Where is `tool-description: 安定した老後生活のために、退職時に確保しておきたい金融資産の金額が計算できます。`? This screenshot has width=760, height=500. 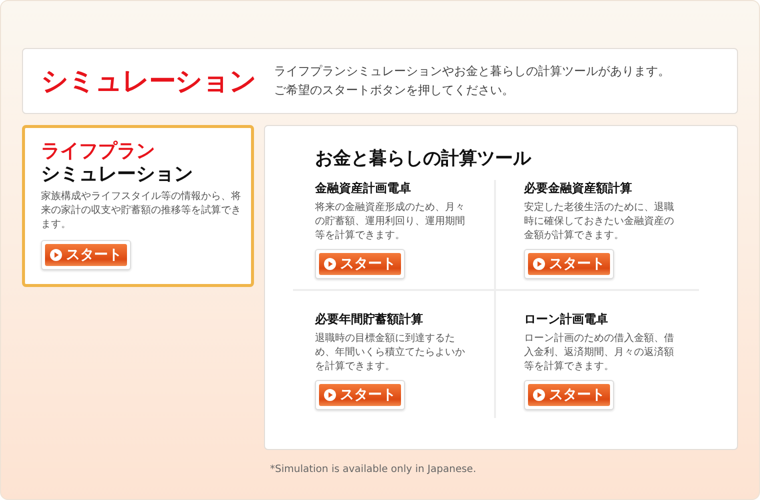 tool-description: 安定した老後生活のために、退職時に確保しておきたい金融資産の金額が計算できます。 is located at coordinates (599, 222).